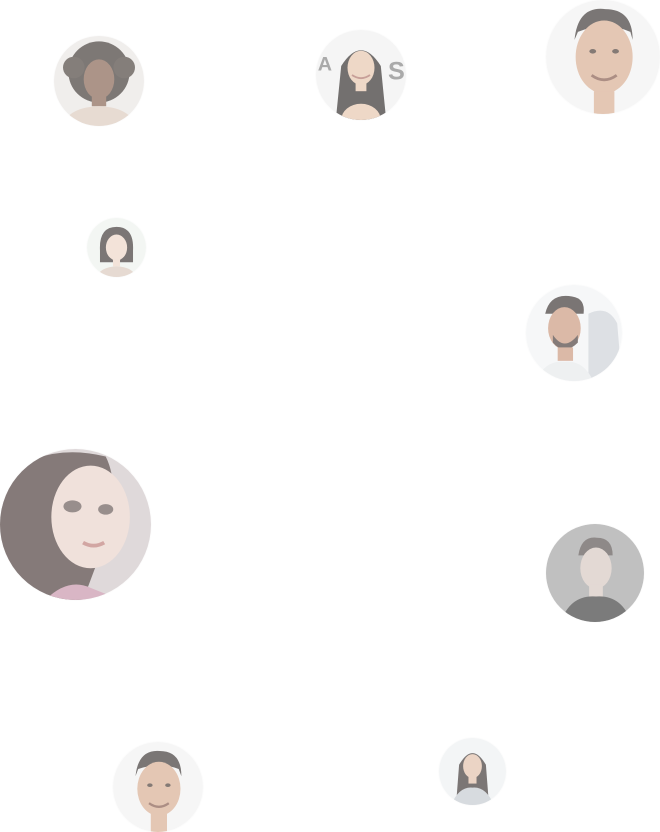 The image size is (660, 832). What do you see at coordinates (396, 72) in the screenshot?
I see `svg-text: S` at bounding box center [396, 72].